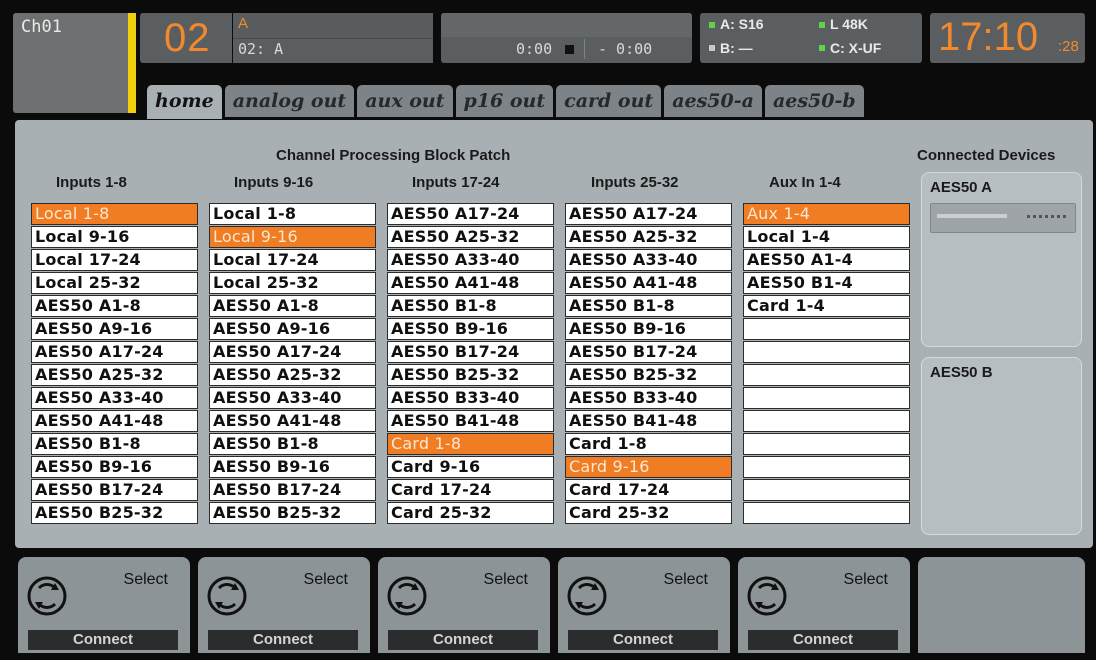 The image size is (1096, 660). What do you see at coordinates (826, 237) in the screenshot?
I see `patch-option: Local 1-4` at bounding box center [826, 237].